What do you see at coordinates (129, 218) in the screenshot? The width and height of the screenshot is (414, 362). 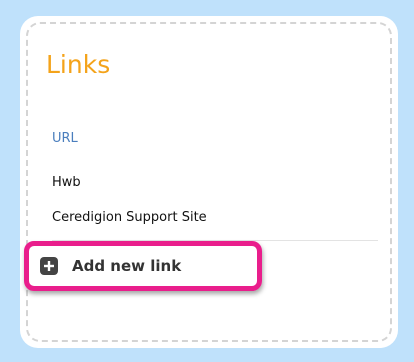 I see `link-item-ceredigion-support-site: Ceredigion Support Site` at bounding box center [129, 218].